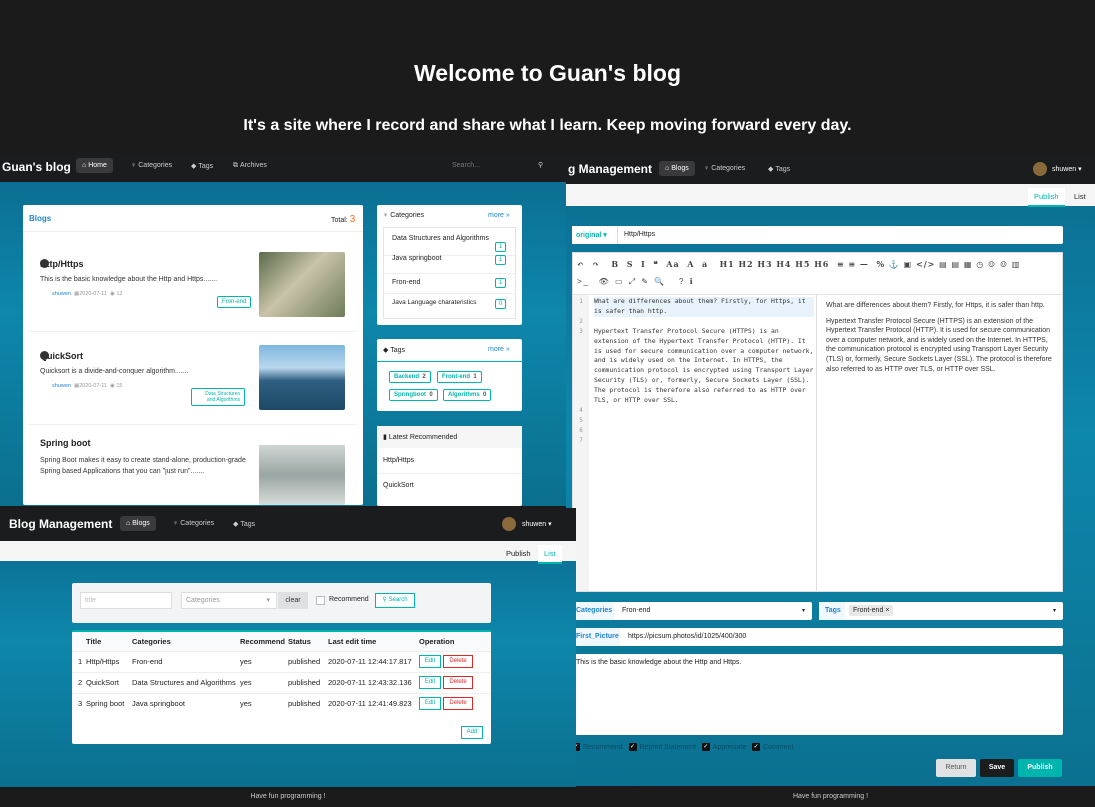  What do you see at coordinates (229, 600) in the screenshot?
I see `categories-select: Categories ▾` at bounding box center [229, 600].